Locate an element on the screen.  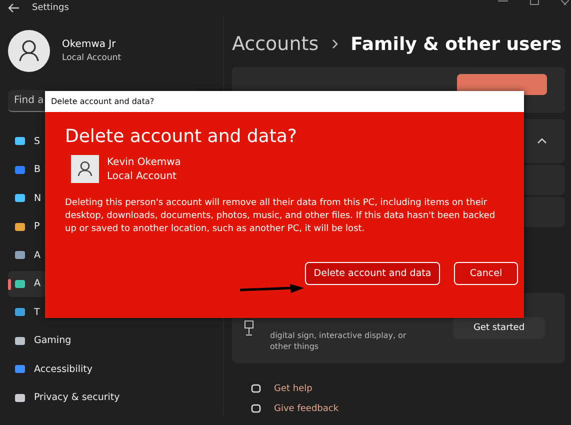
user-name: Kevin Okemwa is located at coordinates (144, 162).